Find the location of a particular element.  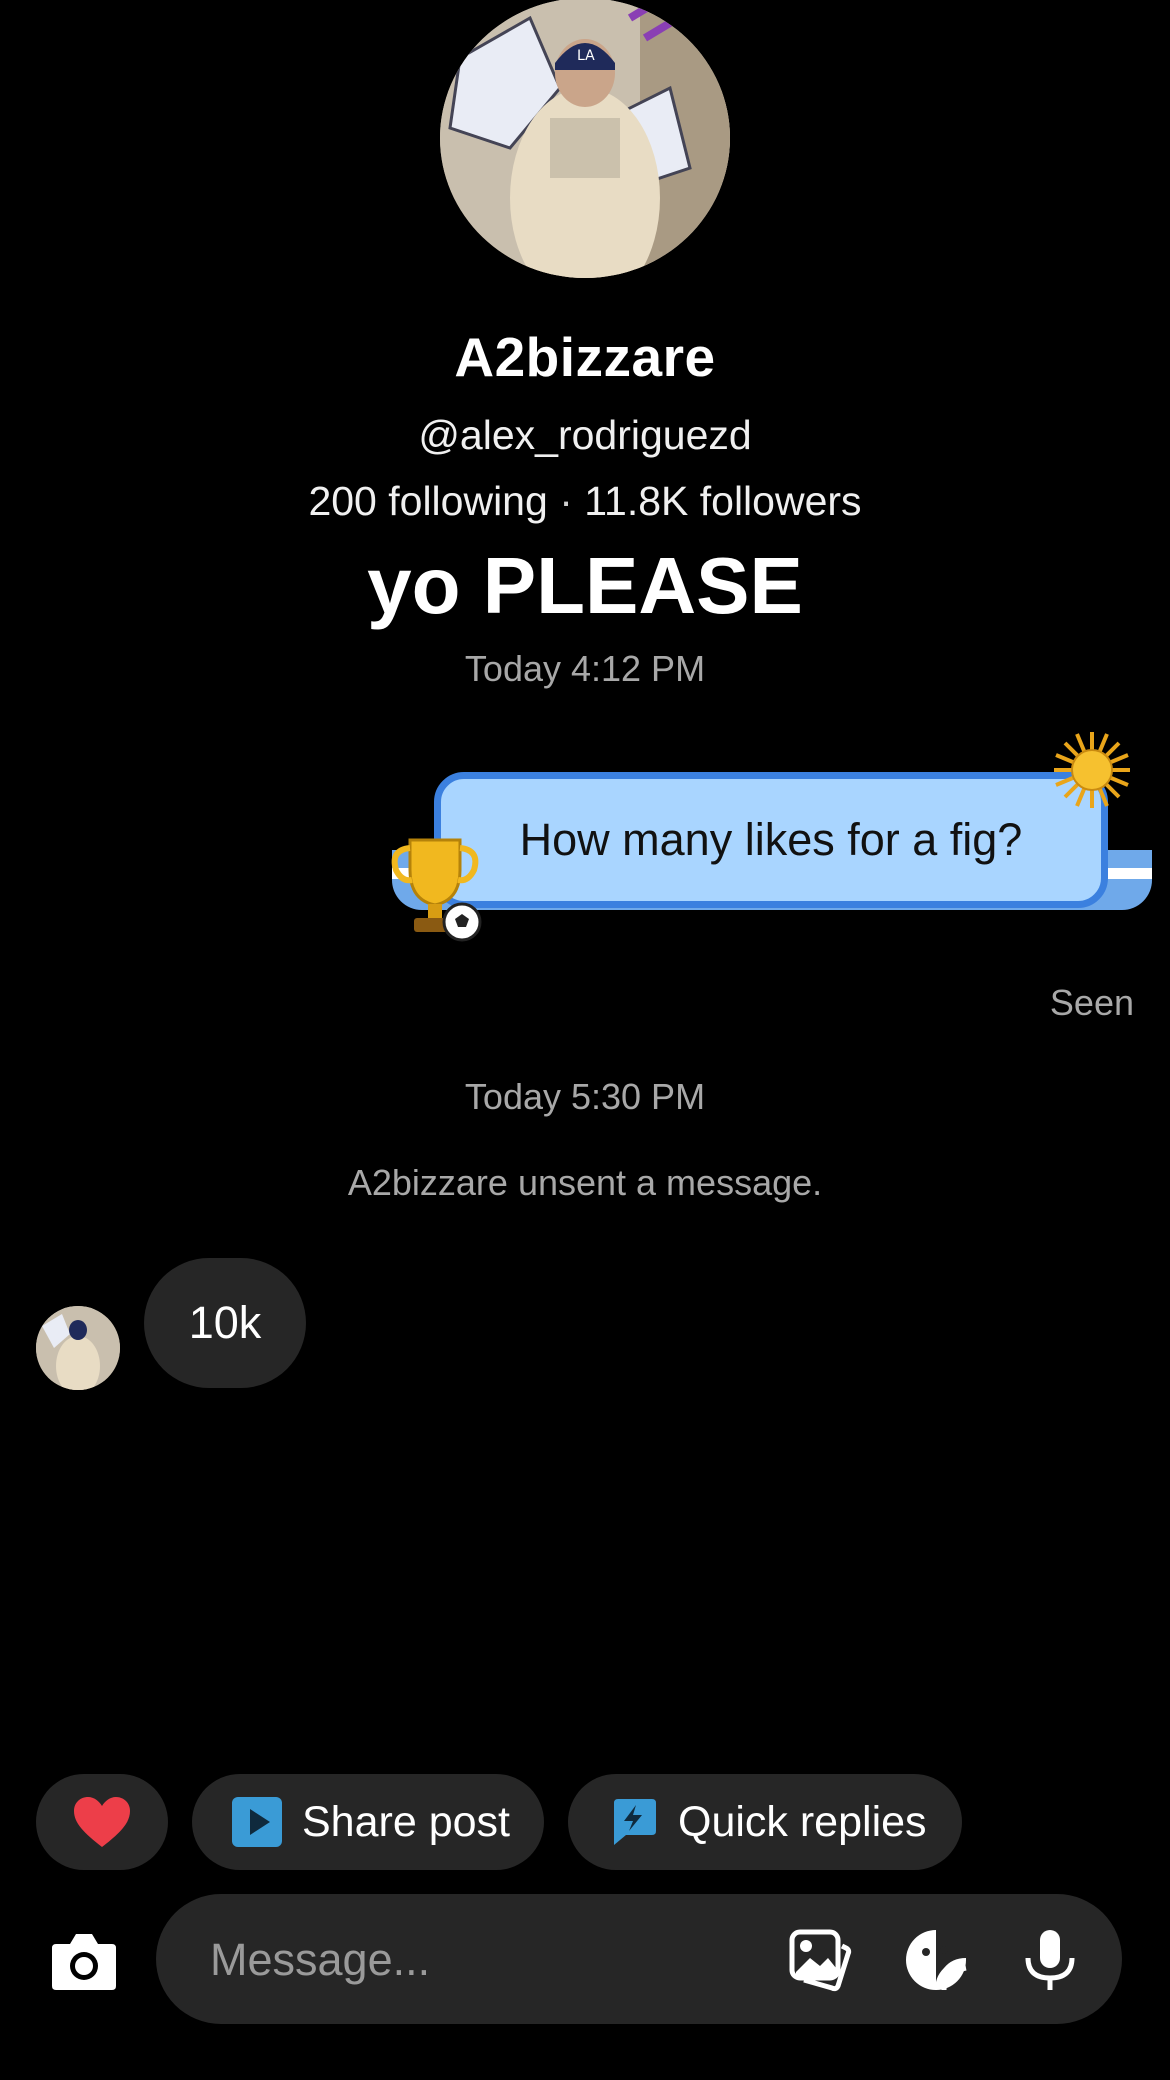

incoming-message: 10k is located at coordinates (225, 1323).